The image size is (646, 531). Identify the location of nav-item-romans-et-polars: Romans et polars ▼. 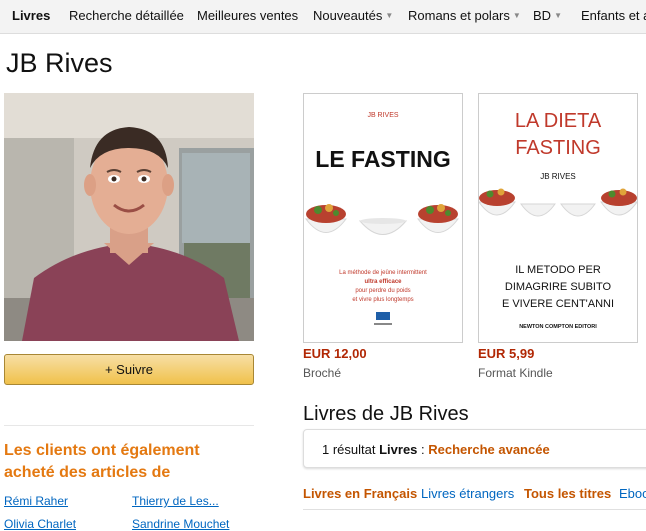
(464, 15).